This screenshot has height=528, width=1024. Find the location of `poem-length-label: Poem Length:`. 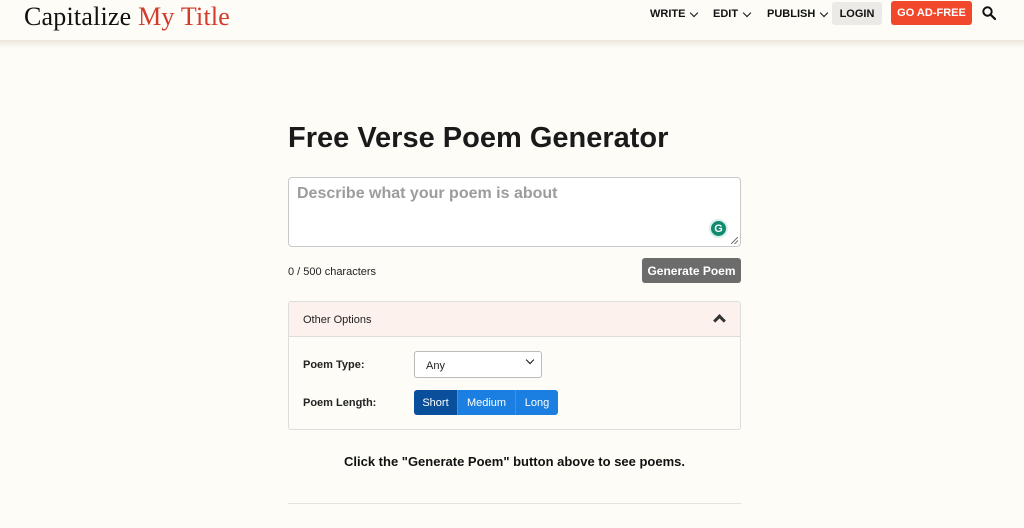

poem-length-label: Poem Length: is located at coordinates (340, 403).